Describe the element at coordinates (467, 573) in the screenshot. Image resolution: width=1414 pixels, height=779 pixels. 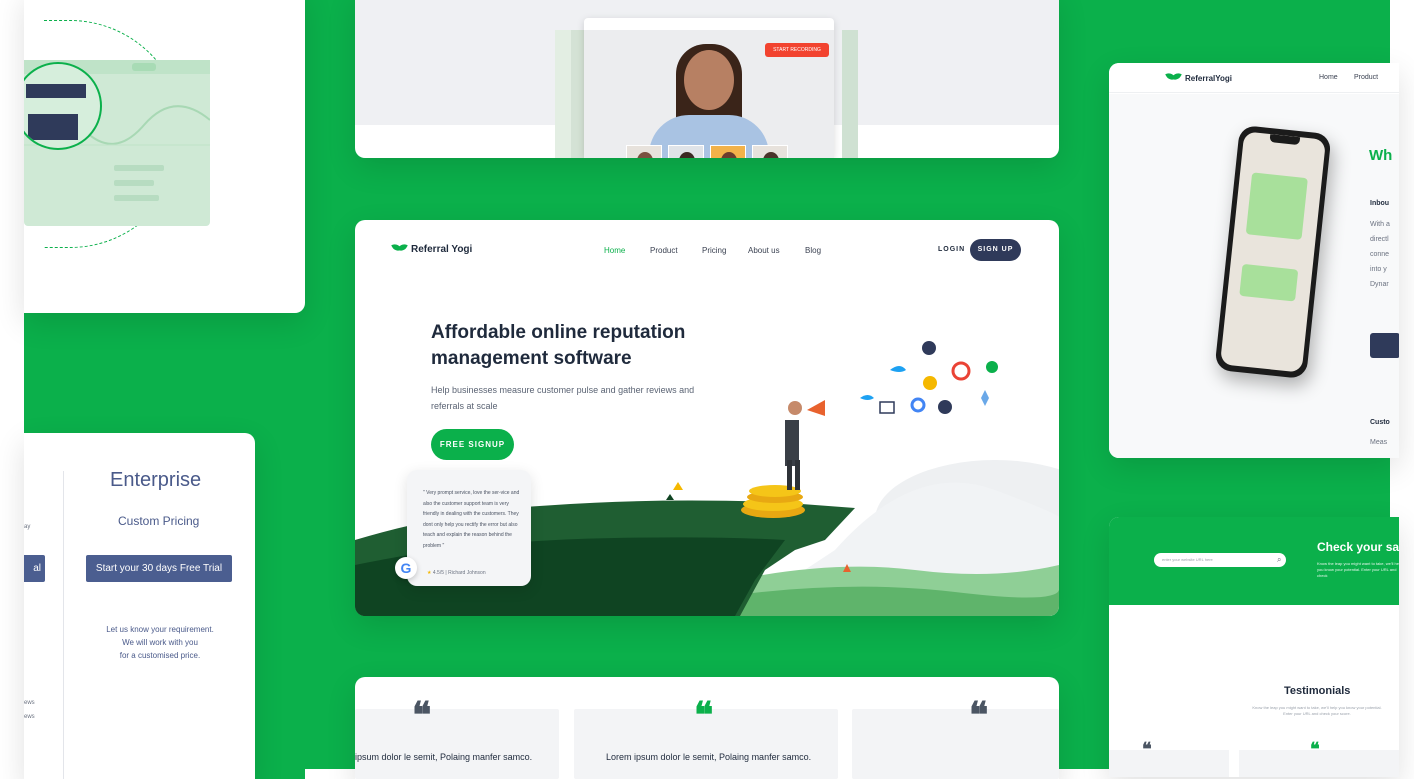
I see `reviewer-name: Richard Johnson` at that location.